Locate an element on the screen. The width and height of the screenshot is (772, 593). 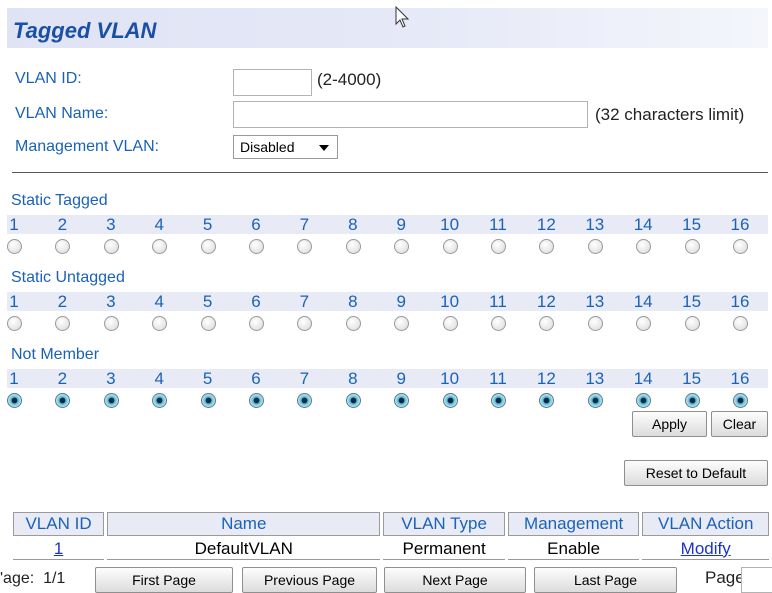
port-number: 6 is located at coordinates (256, 224).